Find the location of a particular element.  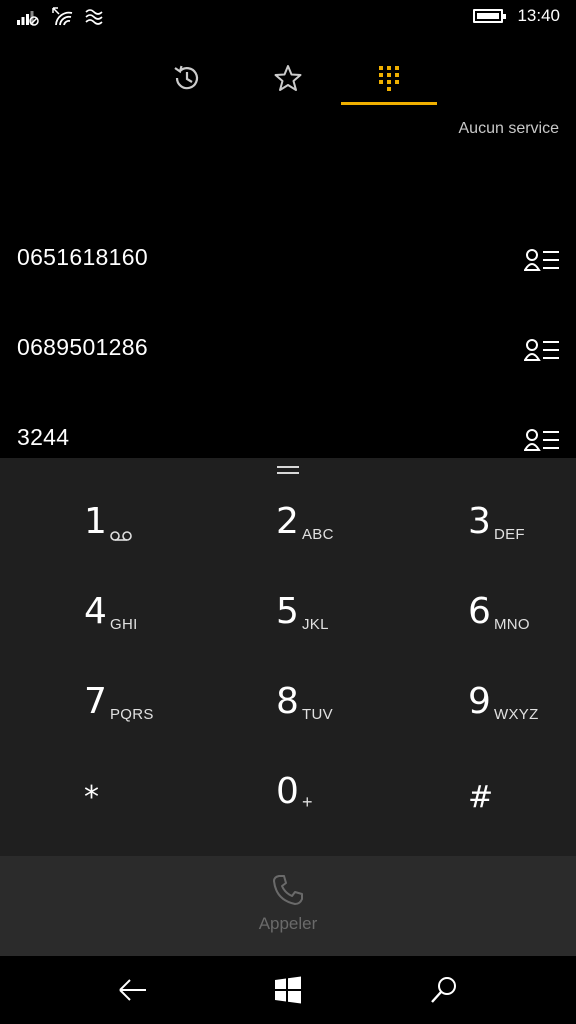

network-status: Aucun service is located at coordinates (509, 128).